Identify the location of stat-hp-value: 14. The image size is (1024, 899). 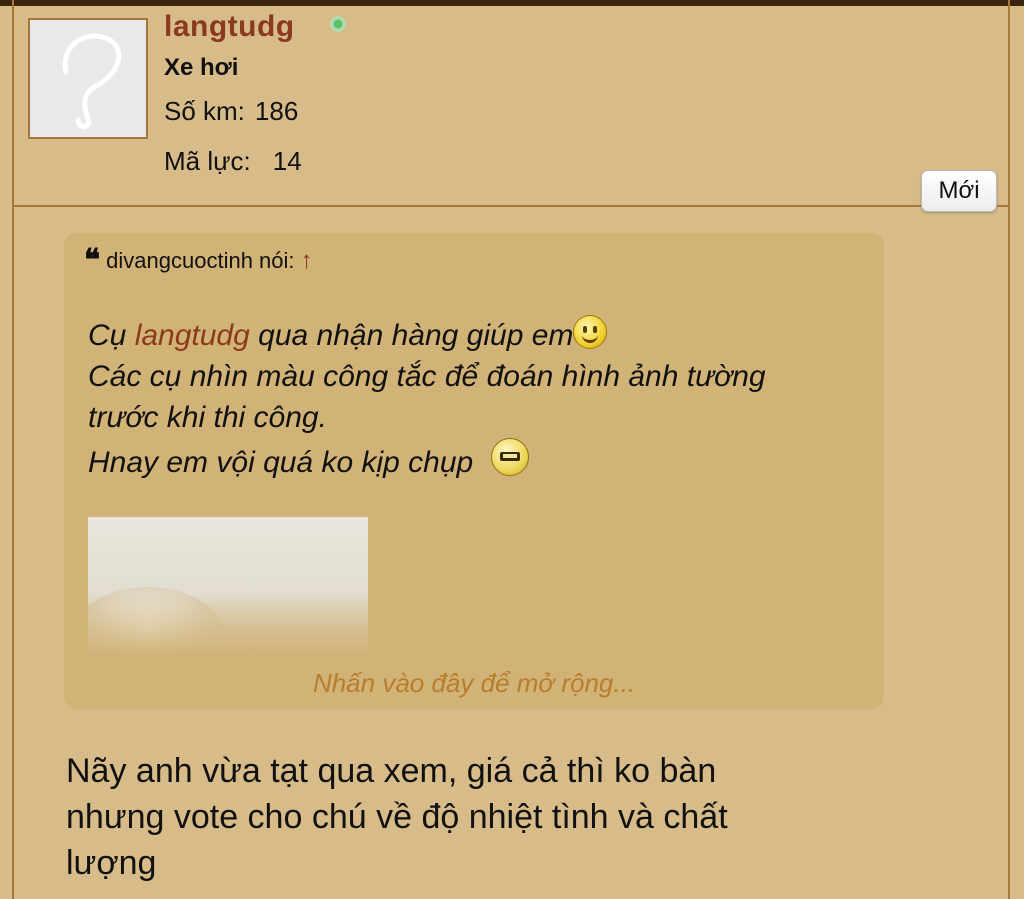
(287, 161).